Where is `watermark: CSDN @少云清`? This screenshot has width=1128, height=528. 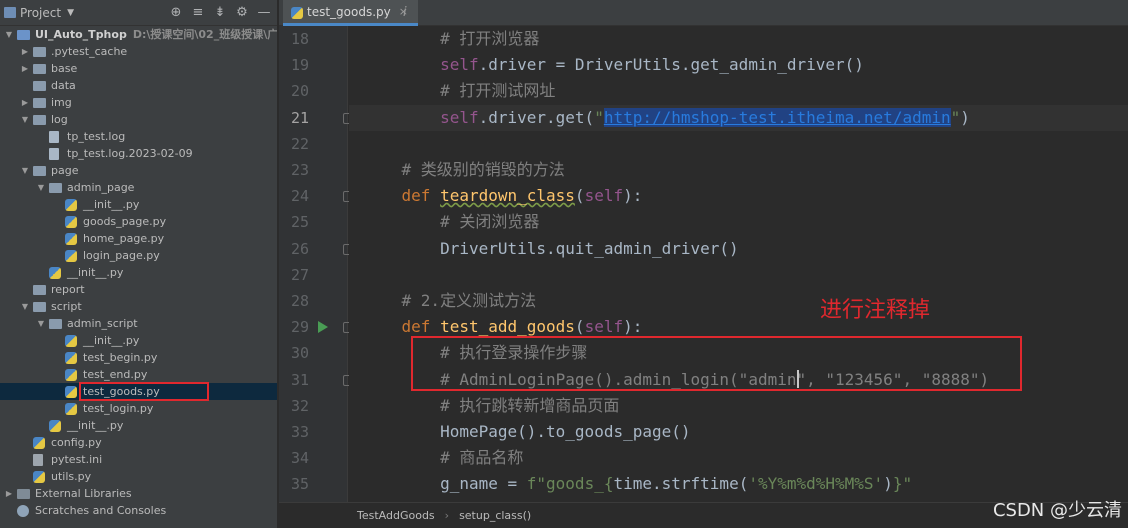
watermark: CSDN @少云清 is located at coordinates (1057, 510).